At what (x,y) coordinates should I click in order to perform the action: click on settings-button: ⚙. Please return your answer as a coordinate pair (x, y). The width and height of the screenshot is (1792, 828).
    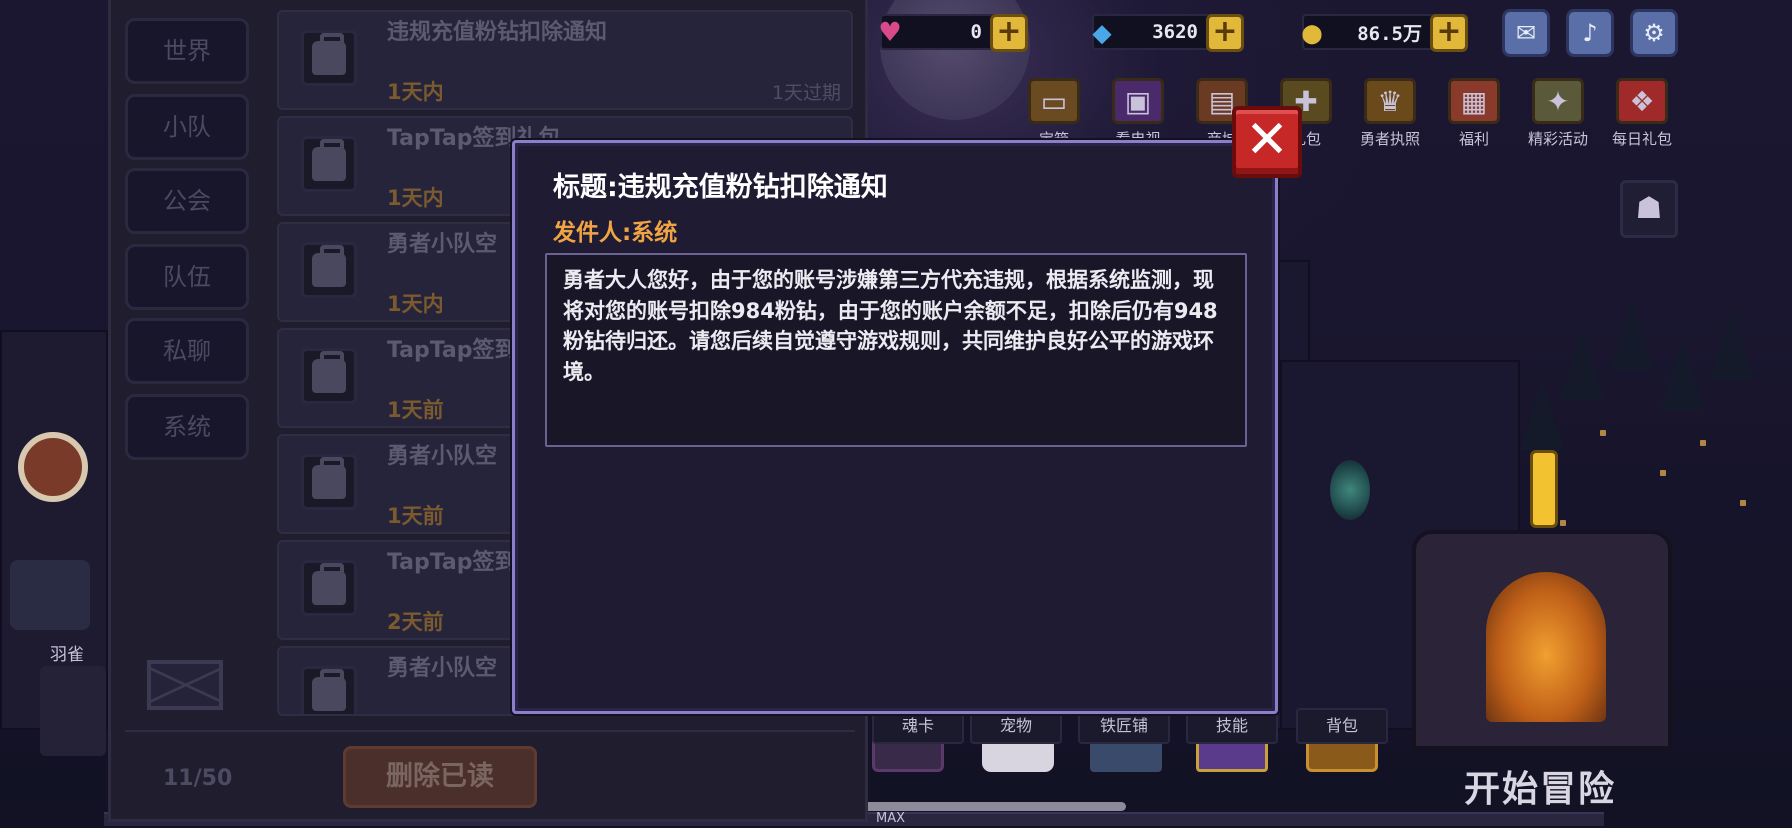
    Looking at the image, I should click on (1654, 33).